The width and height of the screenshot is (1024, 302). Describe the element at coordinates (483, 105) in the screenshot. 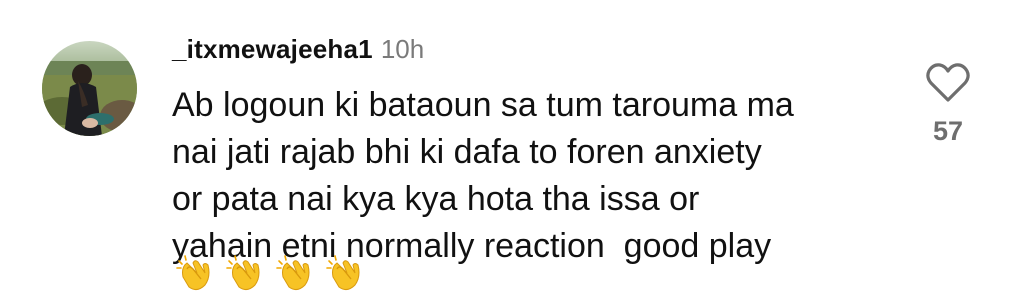

I see `comment-text-line: Ab logoun ki bataoun sa tum tarouma ma` at that location.